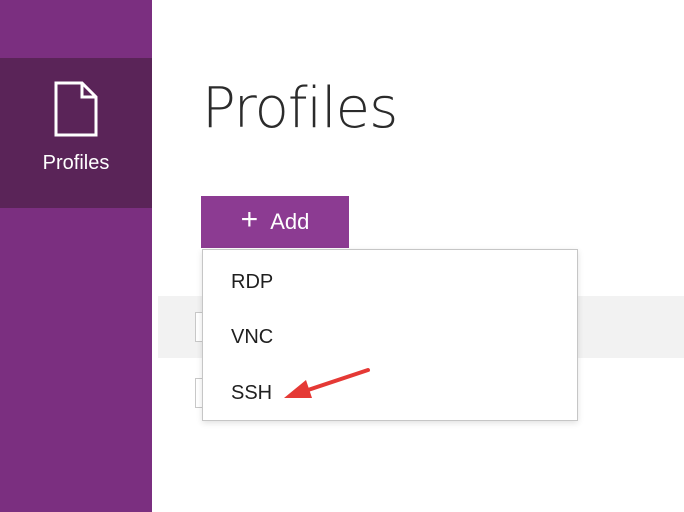 Image resolution: width=684 pixels, height=512 pixels. Describe the element at coordinates (249, 219) in the screenshot. I see `plus-icon: +` at that location.